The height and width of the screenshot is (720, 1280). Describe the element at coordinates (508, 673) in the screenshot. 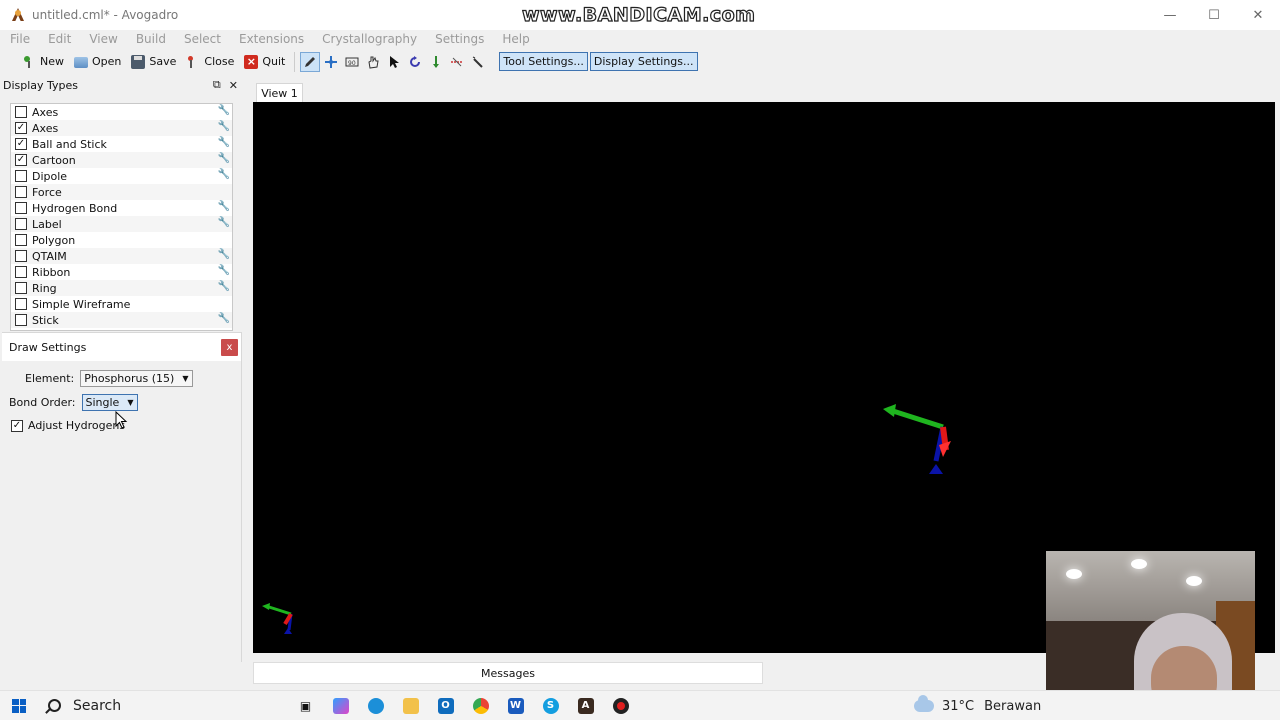

I see `messages-tab: Messages` at that location.